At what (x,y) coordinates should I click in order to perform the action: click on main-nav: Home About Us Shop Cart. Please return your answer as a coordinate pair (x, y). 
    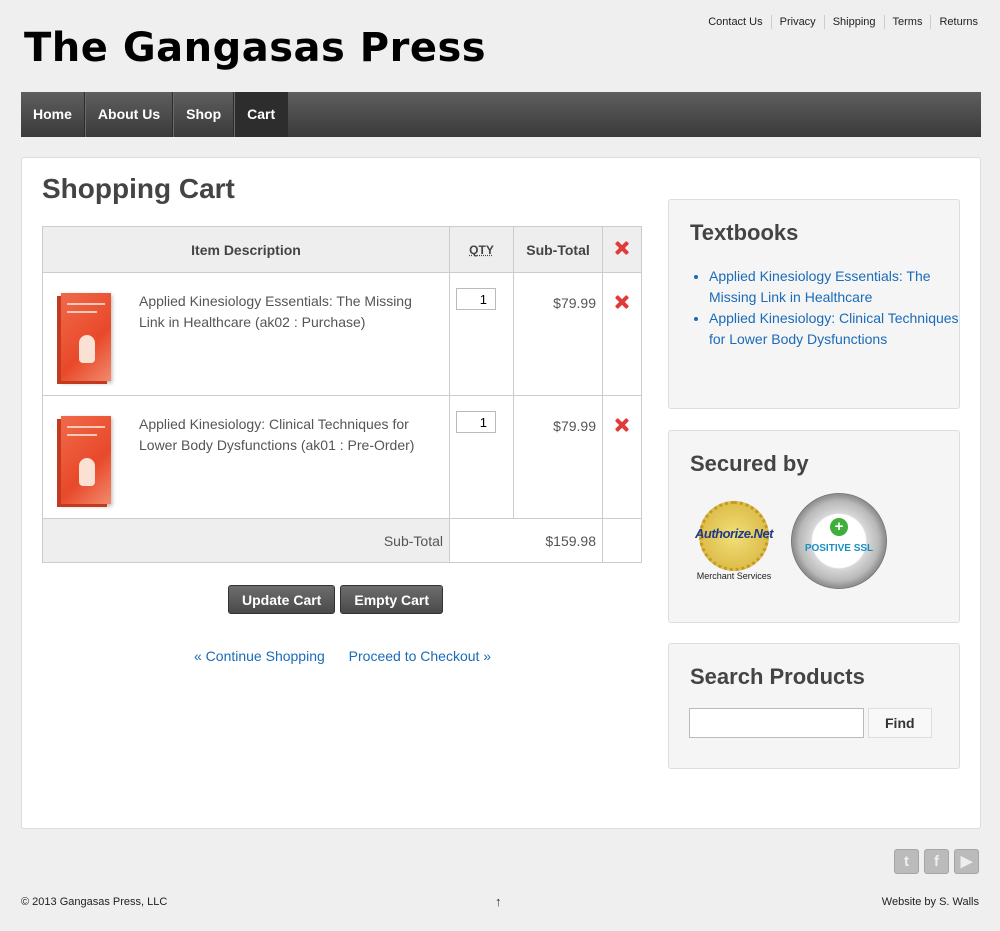
    Looking at the image, I should click on (501, 114).